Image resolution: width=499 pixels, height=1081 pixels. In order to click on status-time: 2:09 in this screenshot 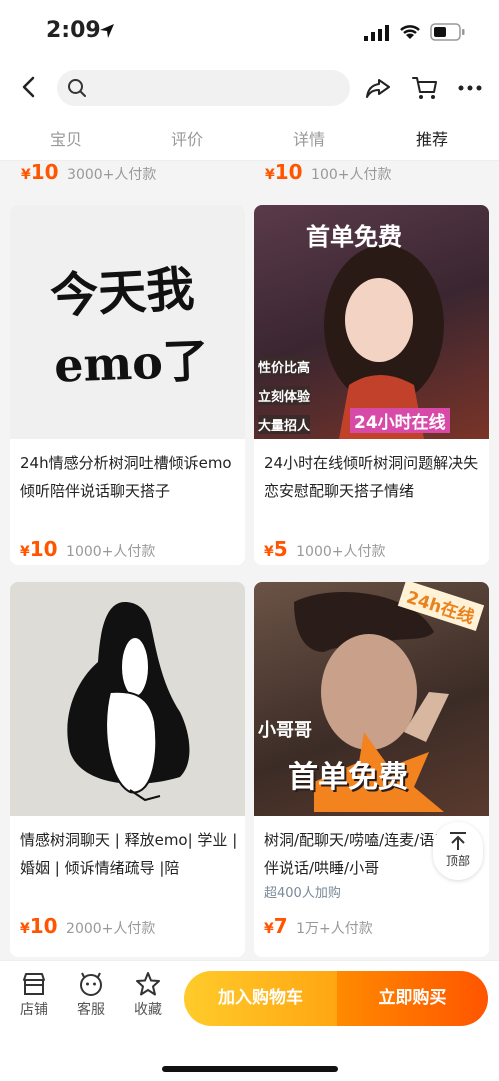, I will do `click(73, 30)`.